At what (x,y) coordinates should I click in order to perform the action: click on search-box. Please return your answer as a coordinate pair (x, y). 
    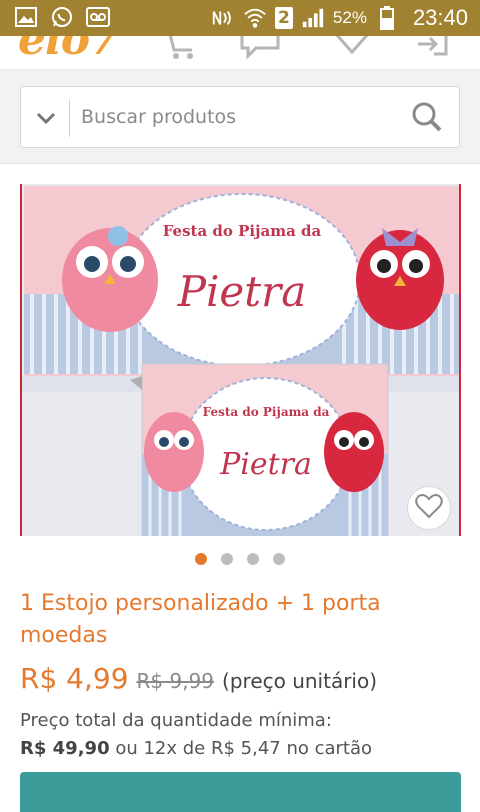
    Looking at the image, I should click on (240, 117).